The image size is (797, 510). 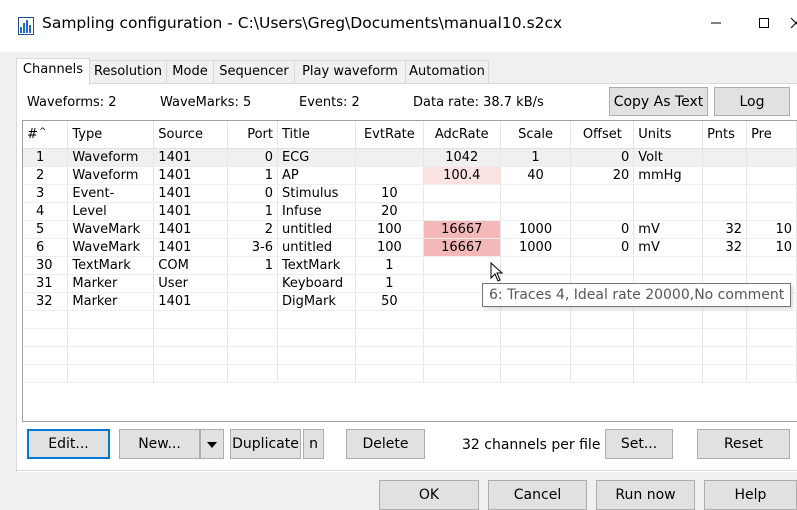 What do you see at coordinates (536, 157) in the screenshot?
I see `cell-scale: 1` at bounding box center [536, 157].